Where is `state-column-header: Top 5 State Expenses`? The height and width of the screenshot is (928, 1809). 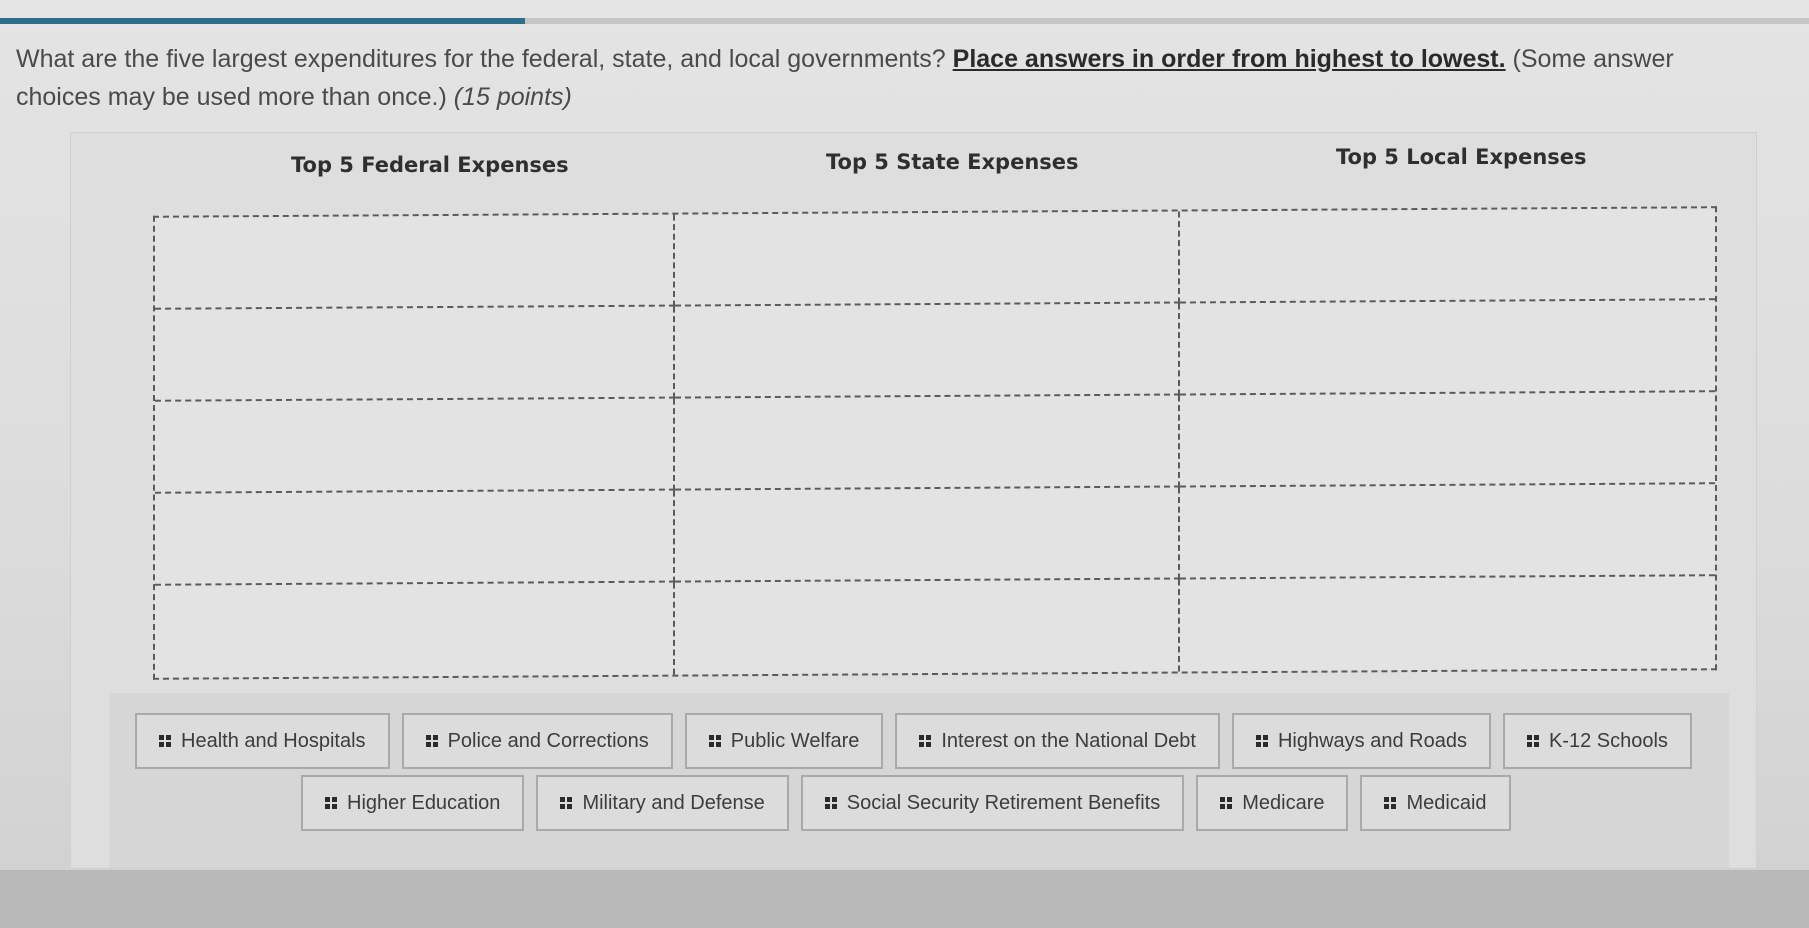 state-column-header: Top 5 State Expenses is located at coordinates (952, 162).